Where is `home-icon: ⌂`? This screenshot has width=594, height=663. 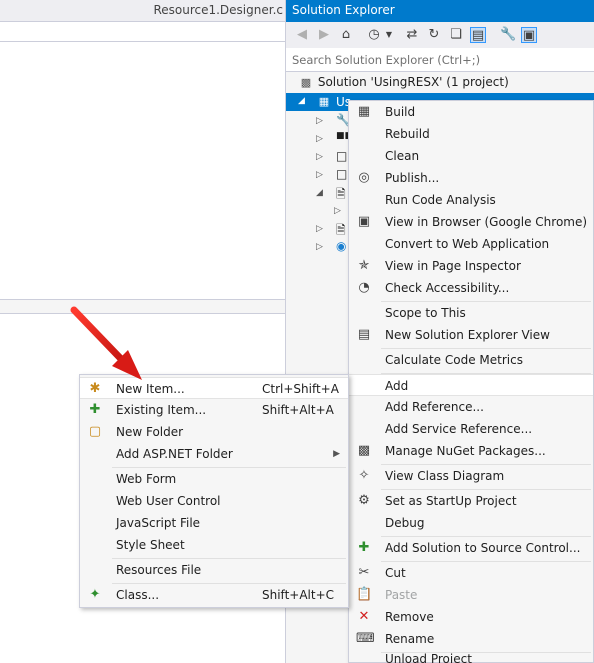 home-icon: ⌂ is located at coordinates (346, 35).